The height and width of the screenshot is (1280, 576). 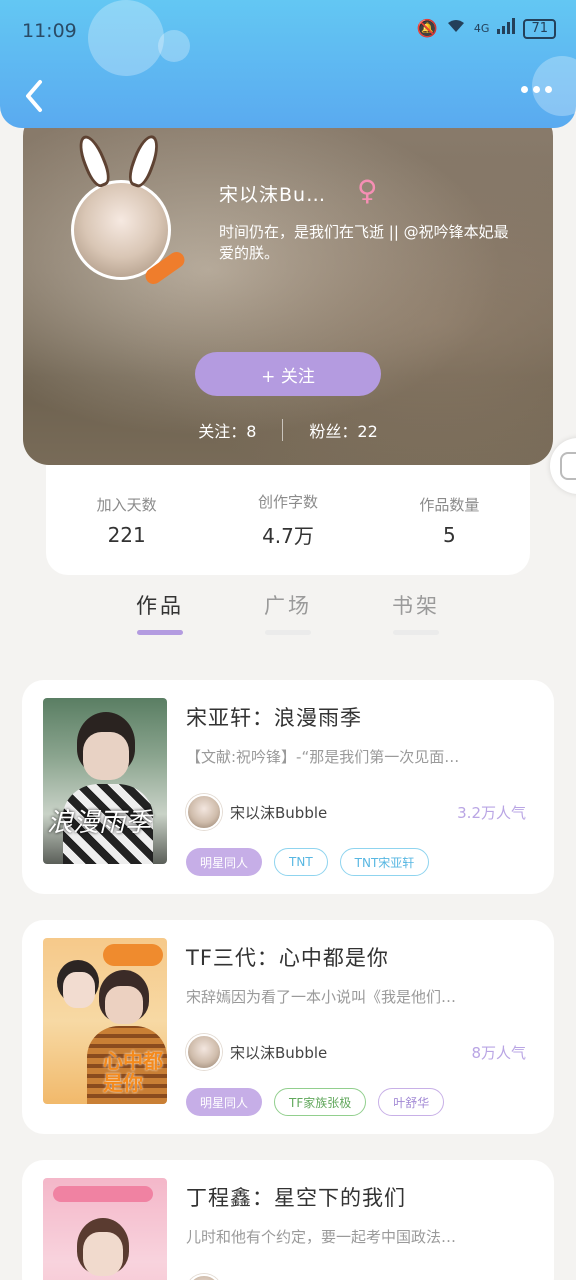 I want to click on work-title: 宋亚轩：浪漫雨季, so click(x=274, y=718).